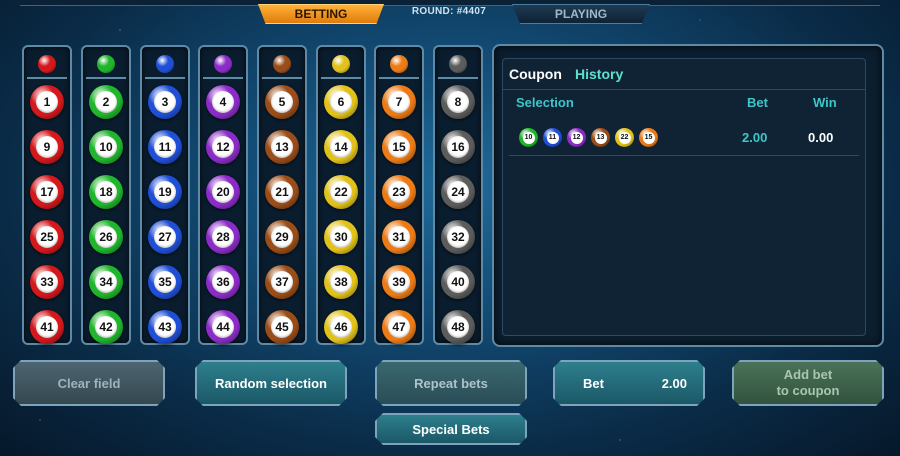 This screenshot has width=900, height=456. I want to click on number-ball: 32, so click(458, 237).